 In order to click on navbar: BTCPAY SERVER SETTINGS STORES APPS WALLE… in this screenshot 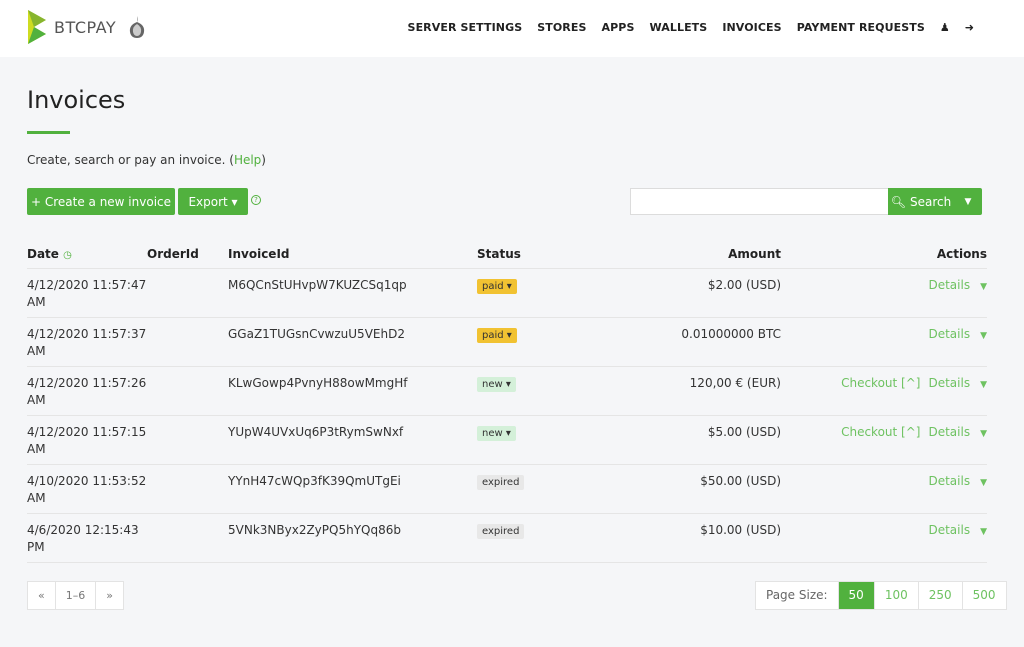, I will do `click(512, 28)`.